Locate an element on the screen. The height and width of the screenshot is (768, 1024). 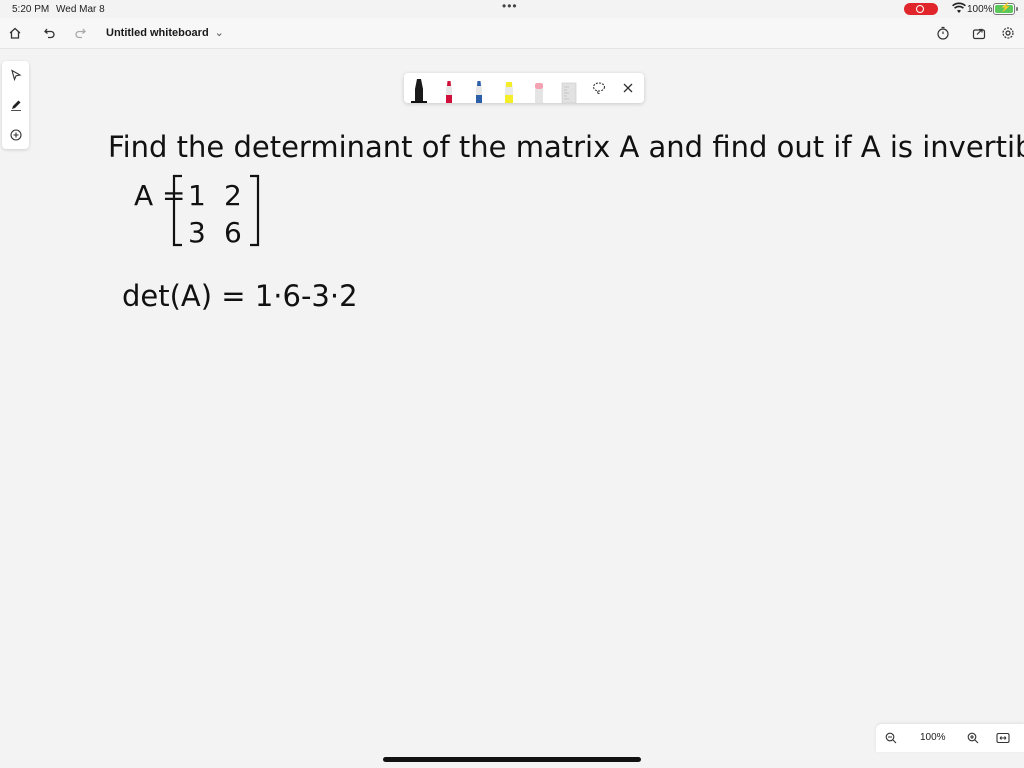
black-pen-icon is located at coordinates (419, 90).